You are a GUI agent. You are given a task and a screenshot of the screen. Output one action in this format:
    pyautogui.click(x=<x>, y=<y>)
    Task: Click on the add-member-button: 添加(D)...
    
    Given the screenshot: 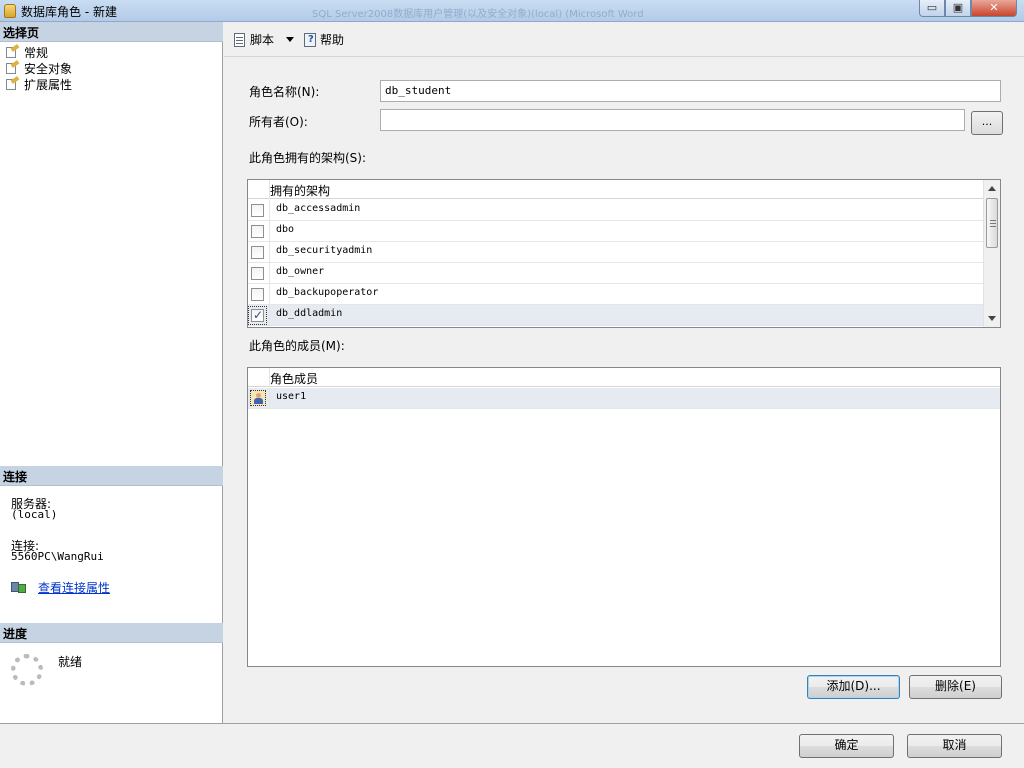 What is the action you would take?
    pyautogui.click(x=853, y=687)
    